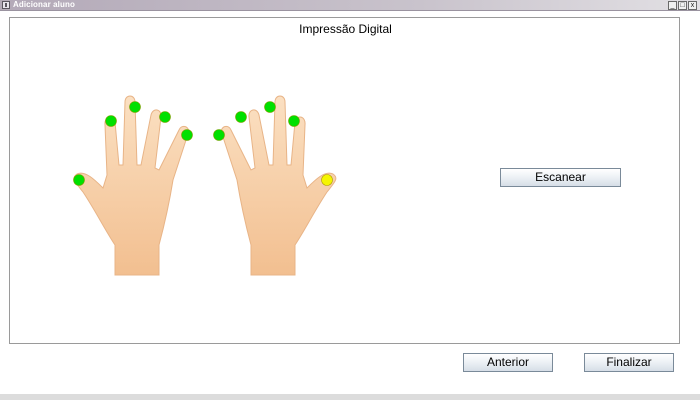 The height and width of the screenshot is (400, 700). Describe the element at coordinates (270, 107) in the screenshot. I see `right-ring-dot` at that location.